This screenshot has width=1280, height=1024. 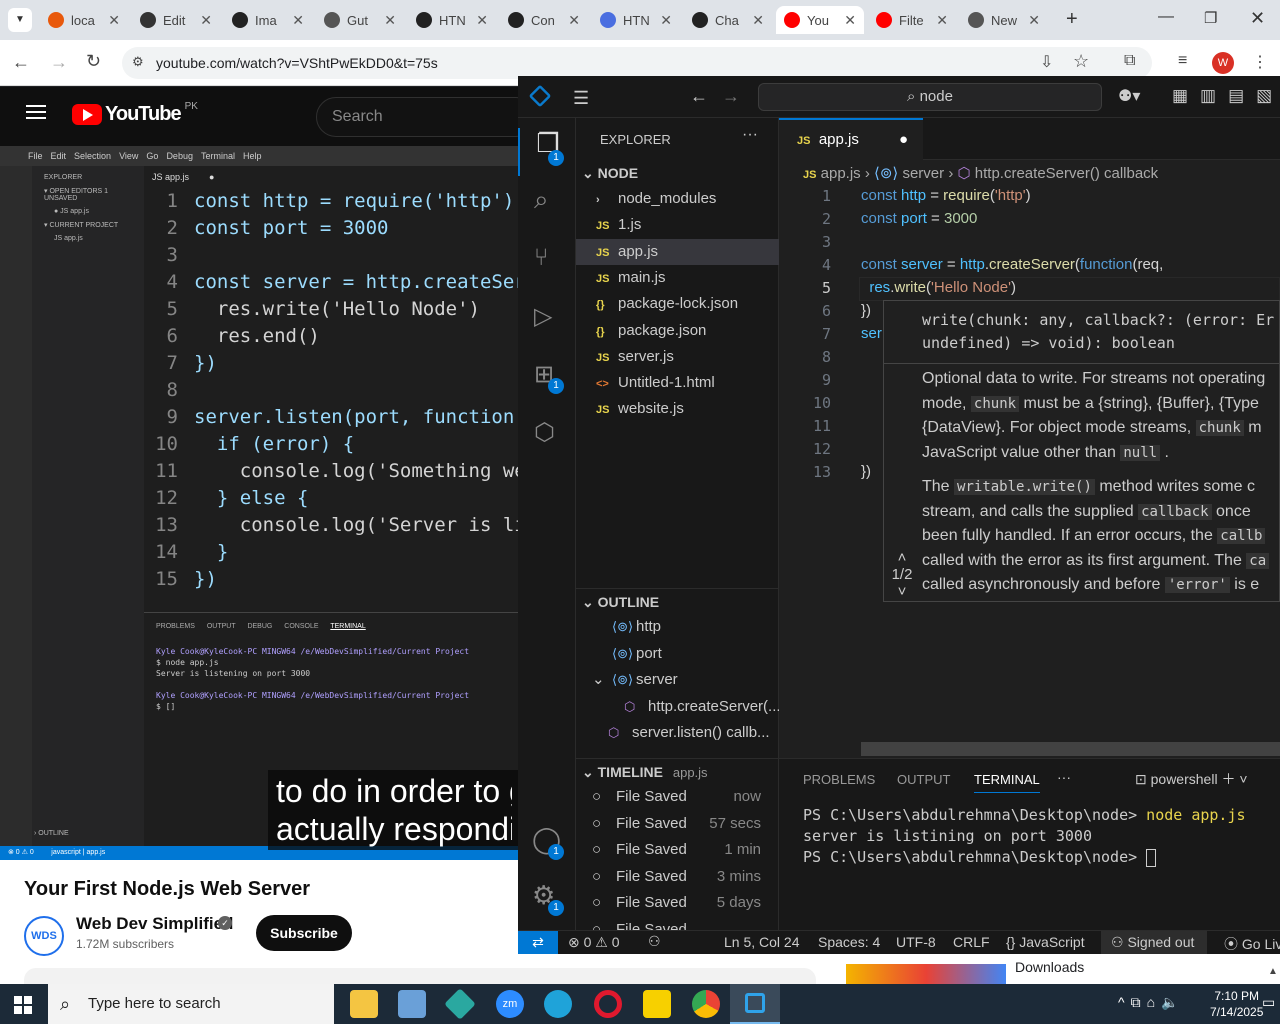 What do you see at coordinates (544, 20) in the screenshot?
I see `browser-tab: Con ✕` at bounding box center [544, 20].